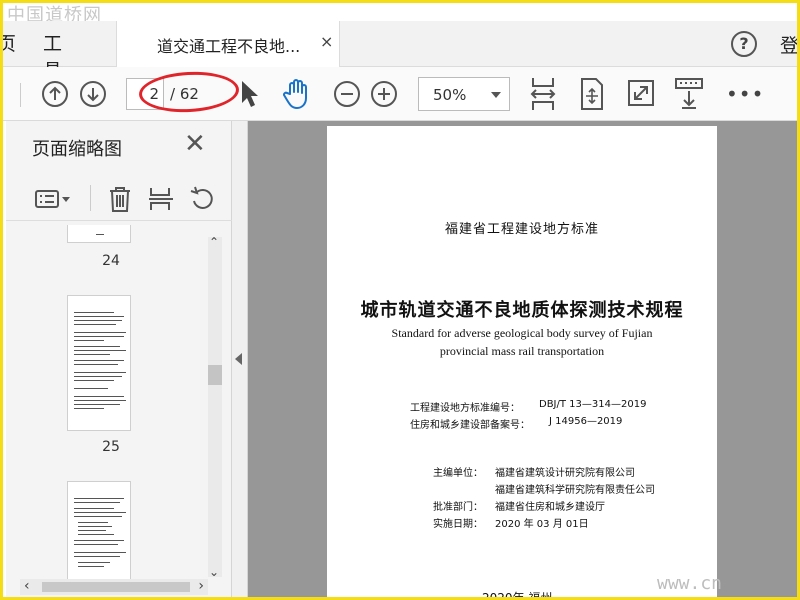 Image resolution: width=800 pixels, height=600 pixels. I want to click on plus-circle-icon, so click(384, 94).